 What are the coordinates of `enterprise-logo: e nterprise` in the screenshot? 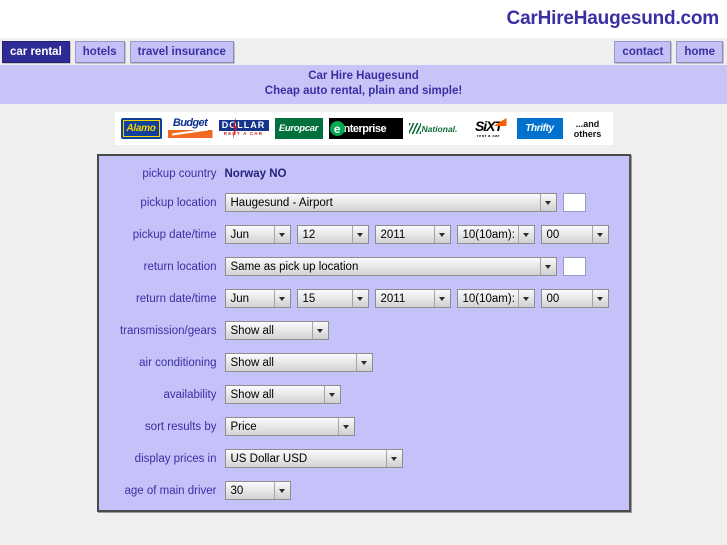 It's located at (365, 128).